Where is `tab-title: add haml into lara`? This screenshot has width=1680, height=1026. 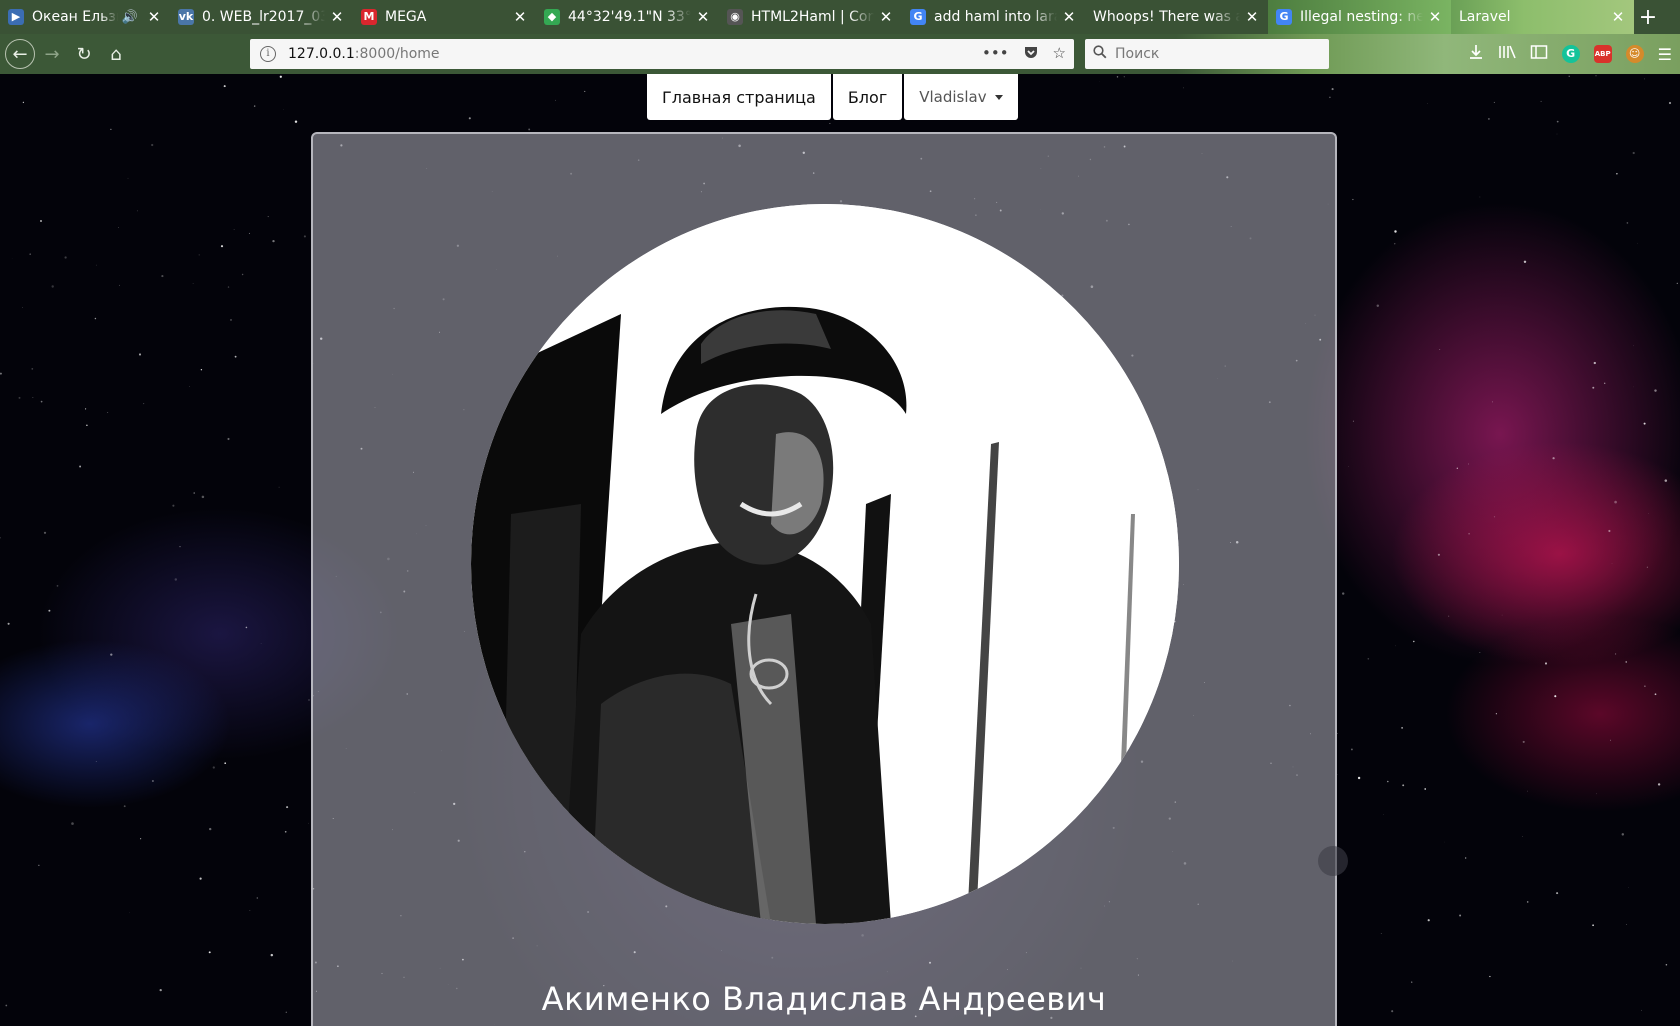
tab-title: add haml into lara is located at coordinates (995, 17).